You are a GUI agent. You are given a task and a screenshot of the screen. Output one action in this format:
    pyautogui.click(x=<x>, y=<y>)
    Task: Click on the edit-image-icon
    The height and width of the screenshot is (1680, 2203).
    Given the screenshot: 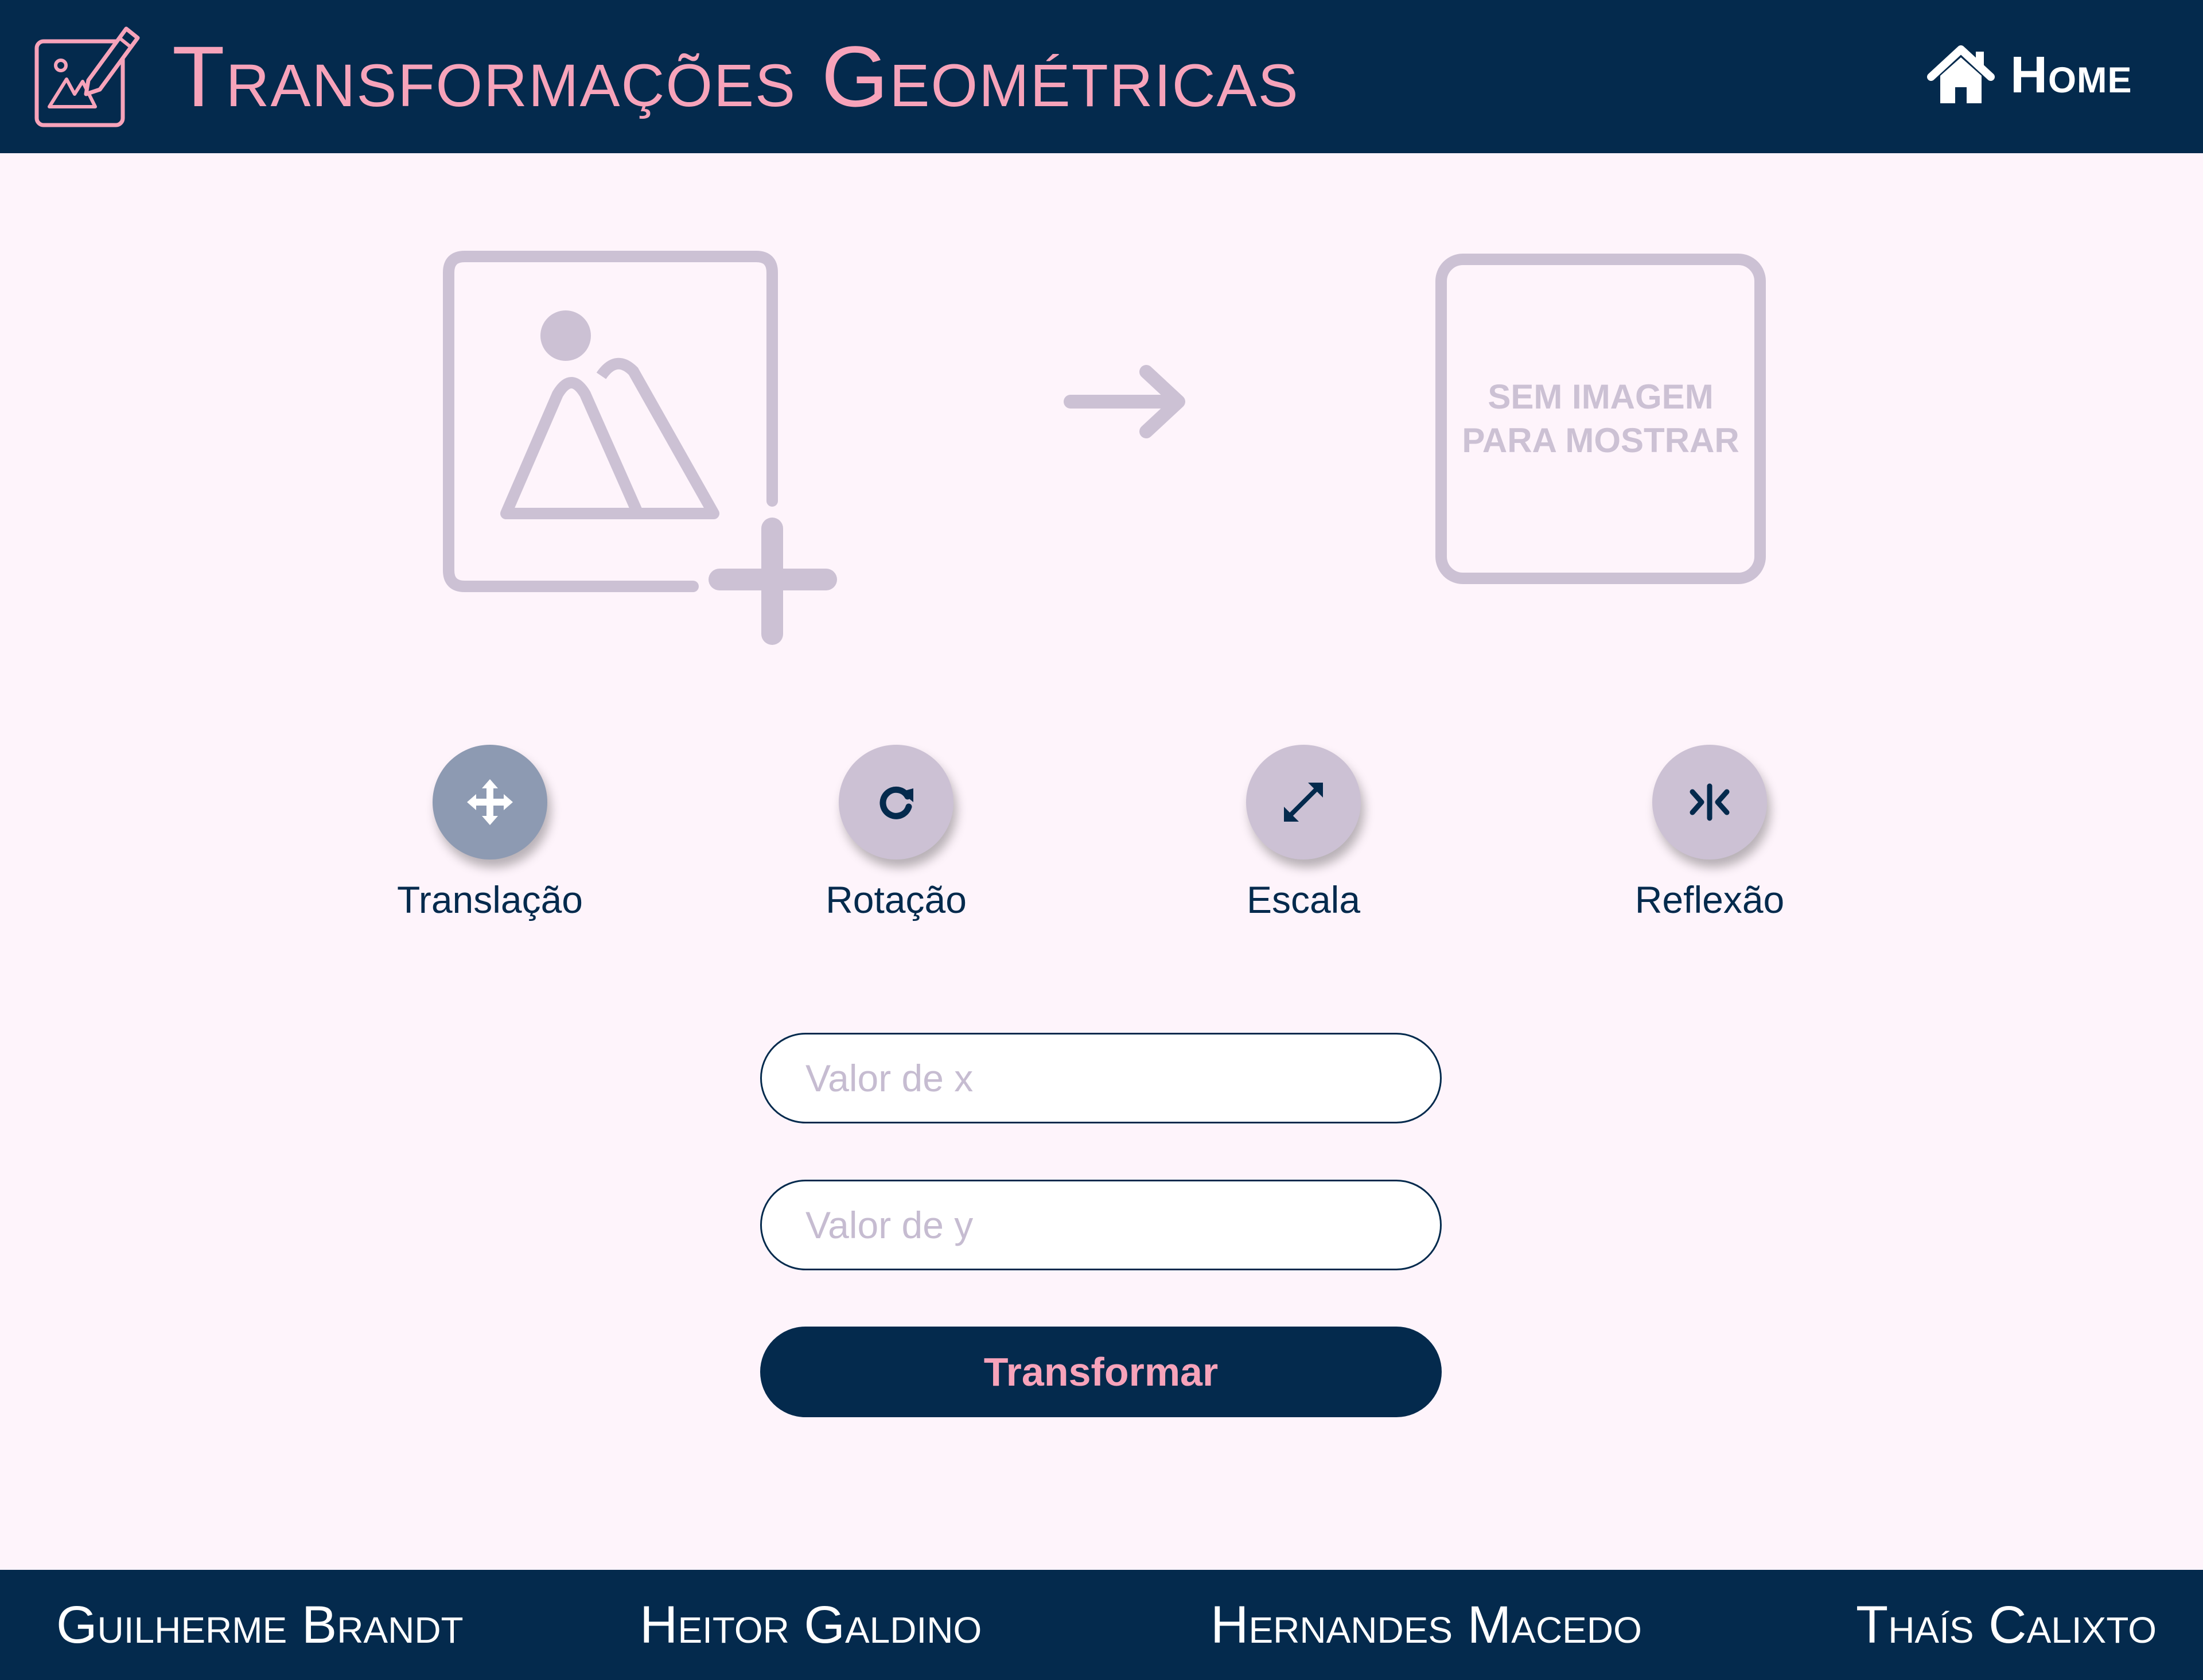 What is the action you would take?
    pyautogui.click(x=87, y=76)
    